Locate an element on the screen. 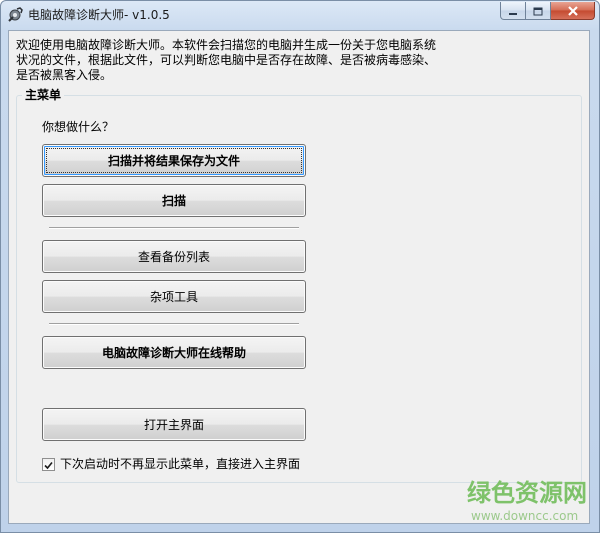 The width and height of the screenshot is (600, 533). group-title: 主菜单 is located at coordinates (43, 95).